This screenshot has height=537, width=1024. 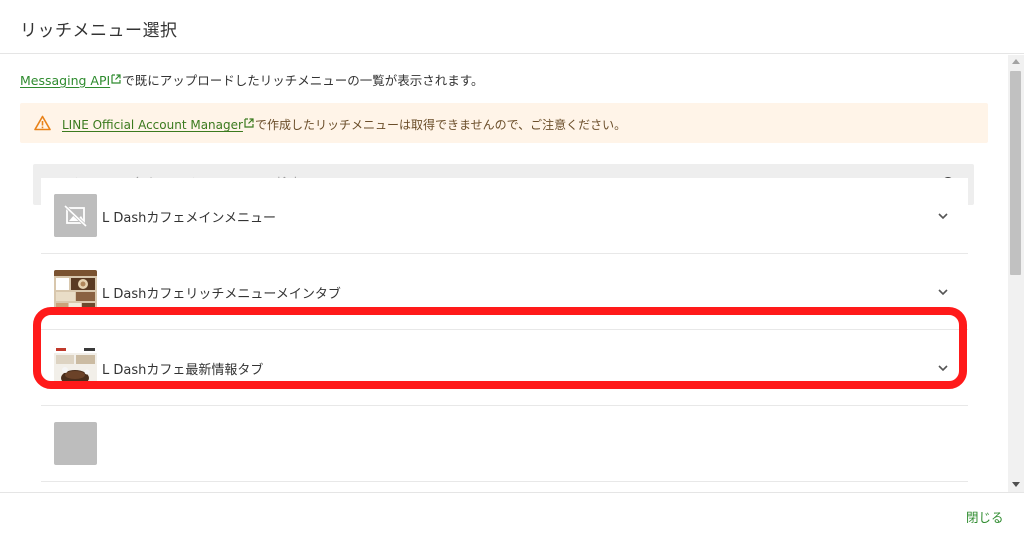 What do you see at coordinates (75, 443) in the screenshot?
I see `placeholder-thumbnail` at bounding box center [75, 443].